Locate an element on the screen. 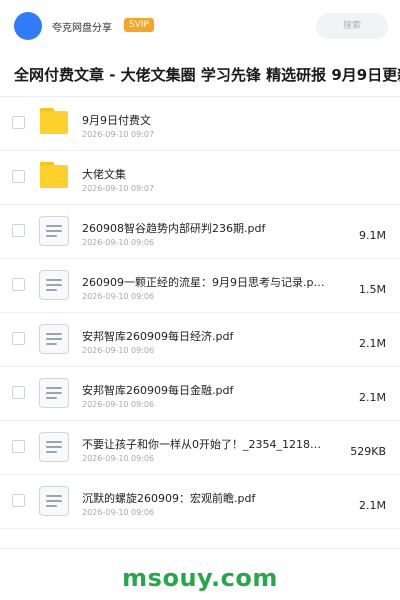  file-size: 1.5M is located at coordinates (372, 289).